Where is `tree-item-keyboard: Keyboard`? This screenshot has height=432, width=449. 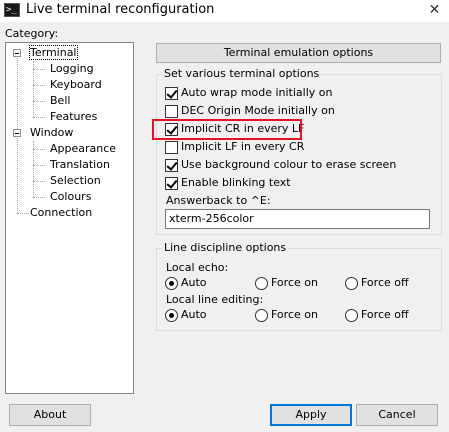 tree-item-keyboard: Keyboard is located at coordinates (76, 85).